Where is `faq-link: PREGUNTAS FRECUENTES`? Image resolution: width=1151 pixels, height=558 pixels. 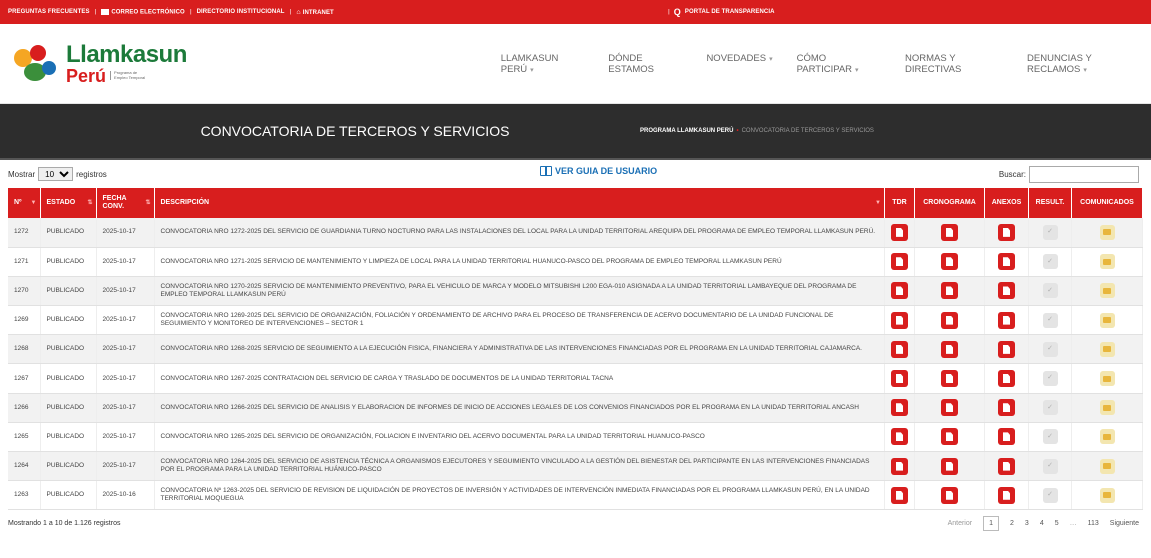 faq-link: PREGUNTAS FRECUENTES is located at coordinates (49, 12).